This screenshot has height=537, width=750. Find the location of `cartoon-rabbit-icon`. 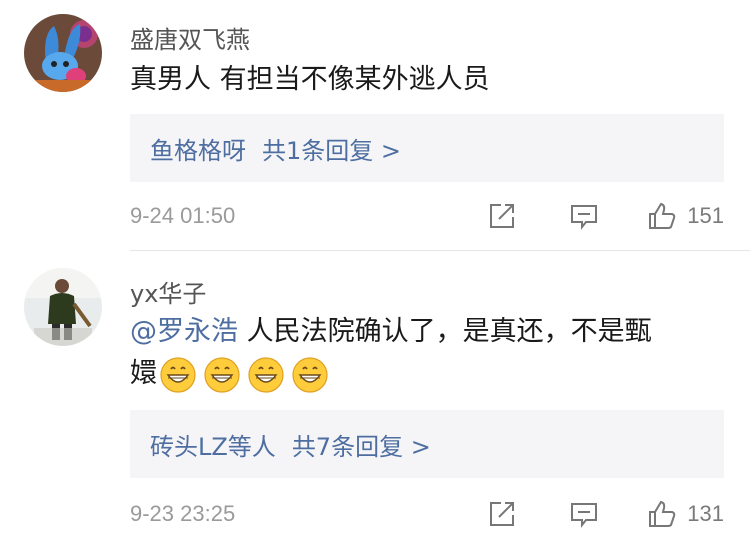

cartoon-rabbit-icon is located at coordinates (63, 53).